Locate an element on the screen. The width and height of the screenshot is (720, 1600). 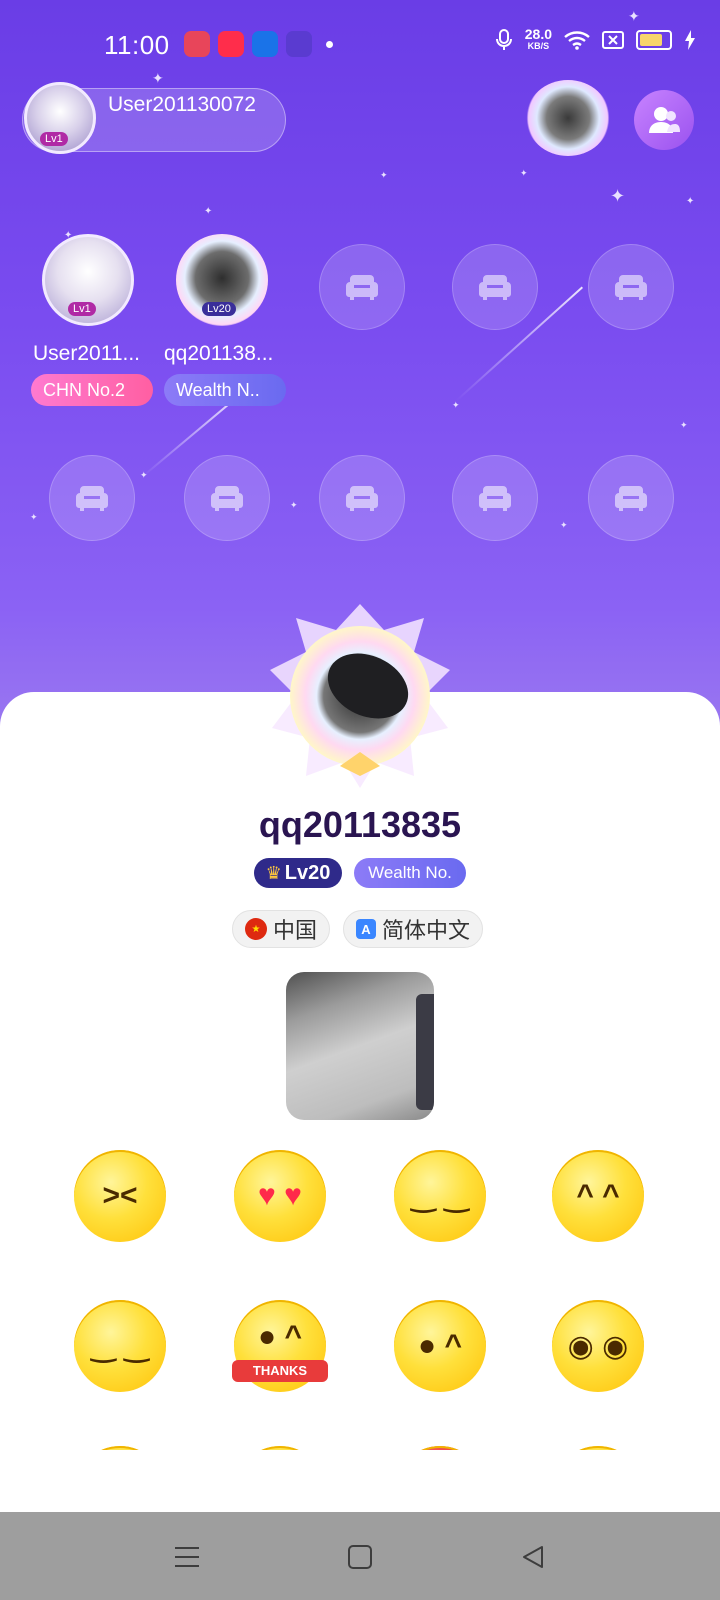
baidu-app-icon is located at coordinates (197, 44).